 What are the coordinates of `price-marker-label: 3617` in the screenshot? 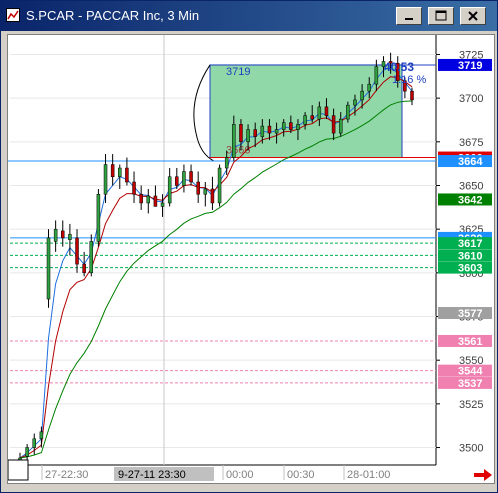 It's located at (470, 244).